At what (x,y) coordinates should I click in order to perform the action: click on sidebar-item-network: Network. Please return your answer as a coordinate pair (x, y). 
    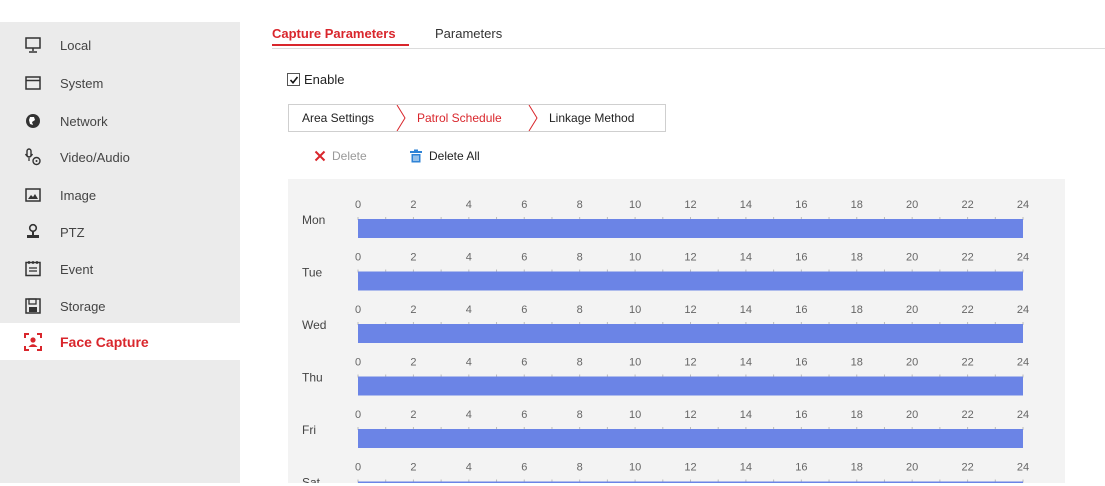
    Looking at the image, I should click on (120, 120).